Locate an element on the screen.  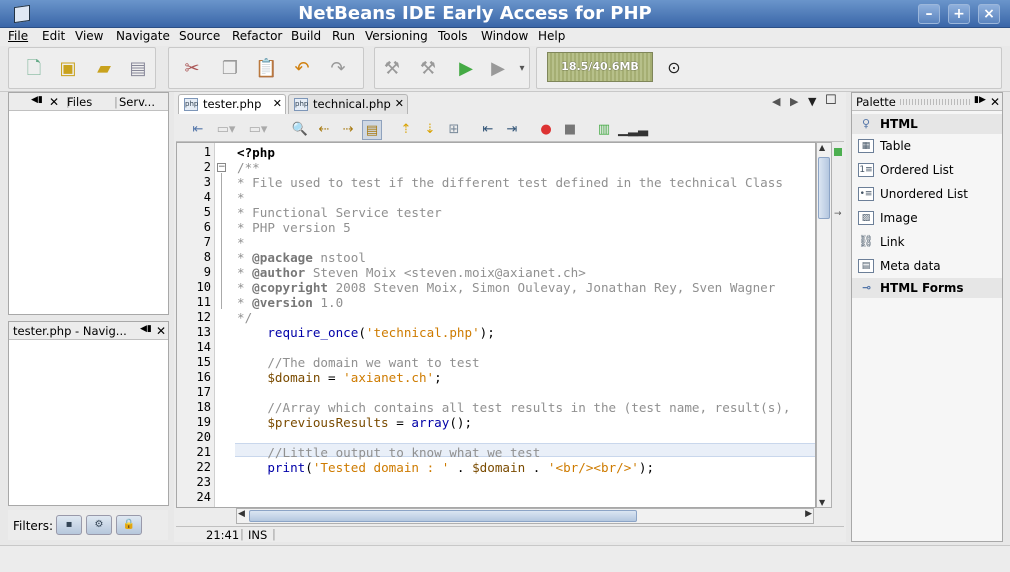
code-line-2: /** is located at coordinates (248, 167).